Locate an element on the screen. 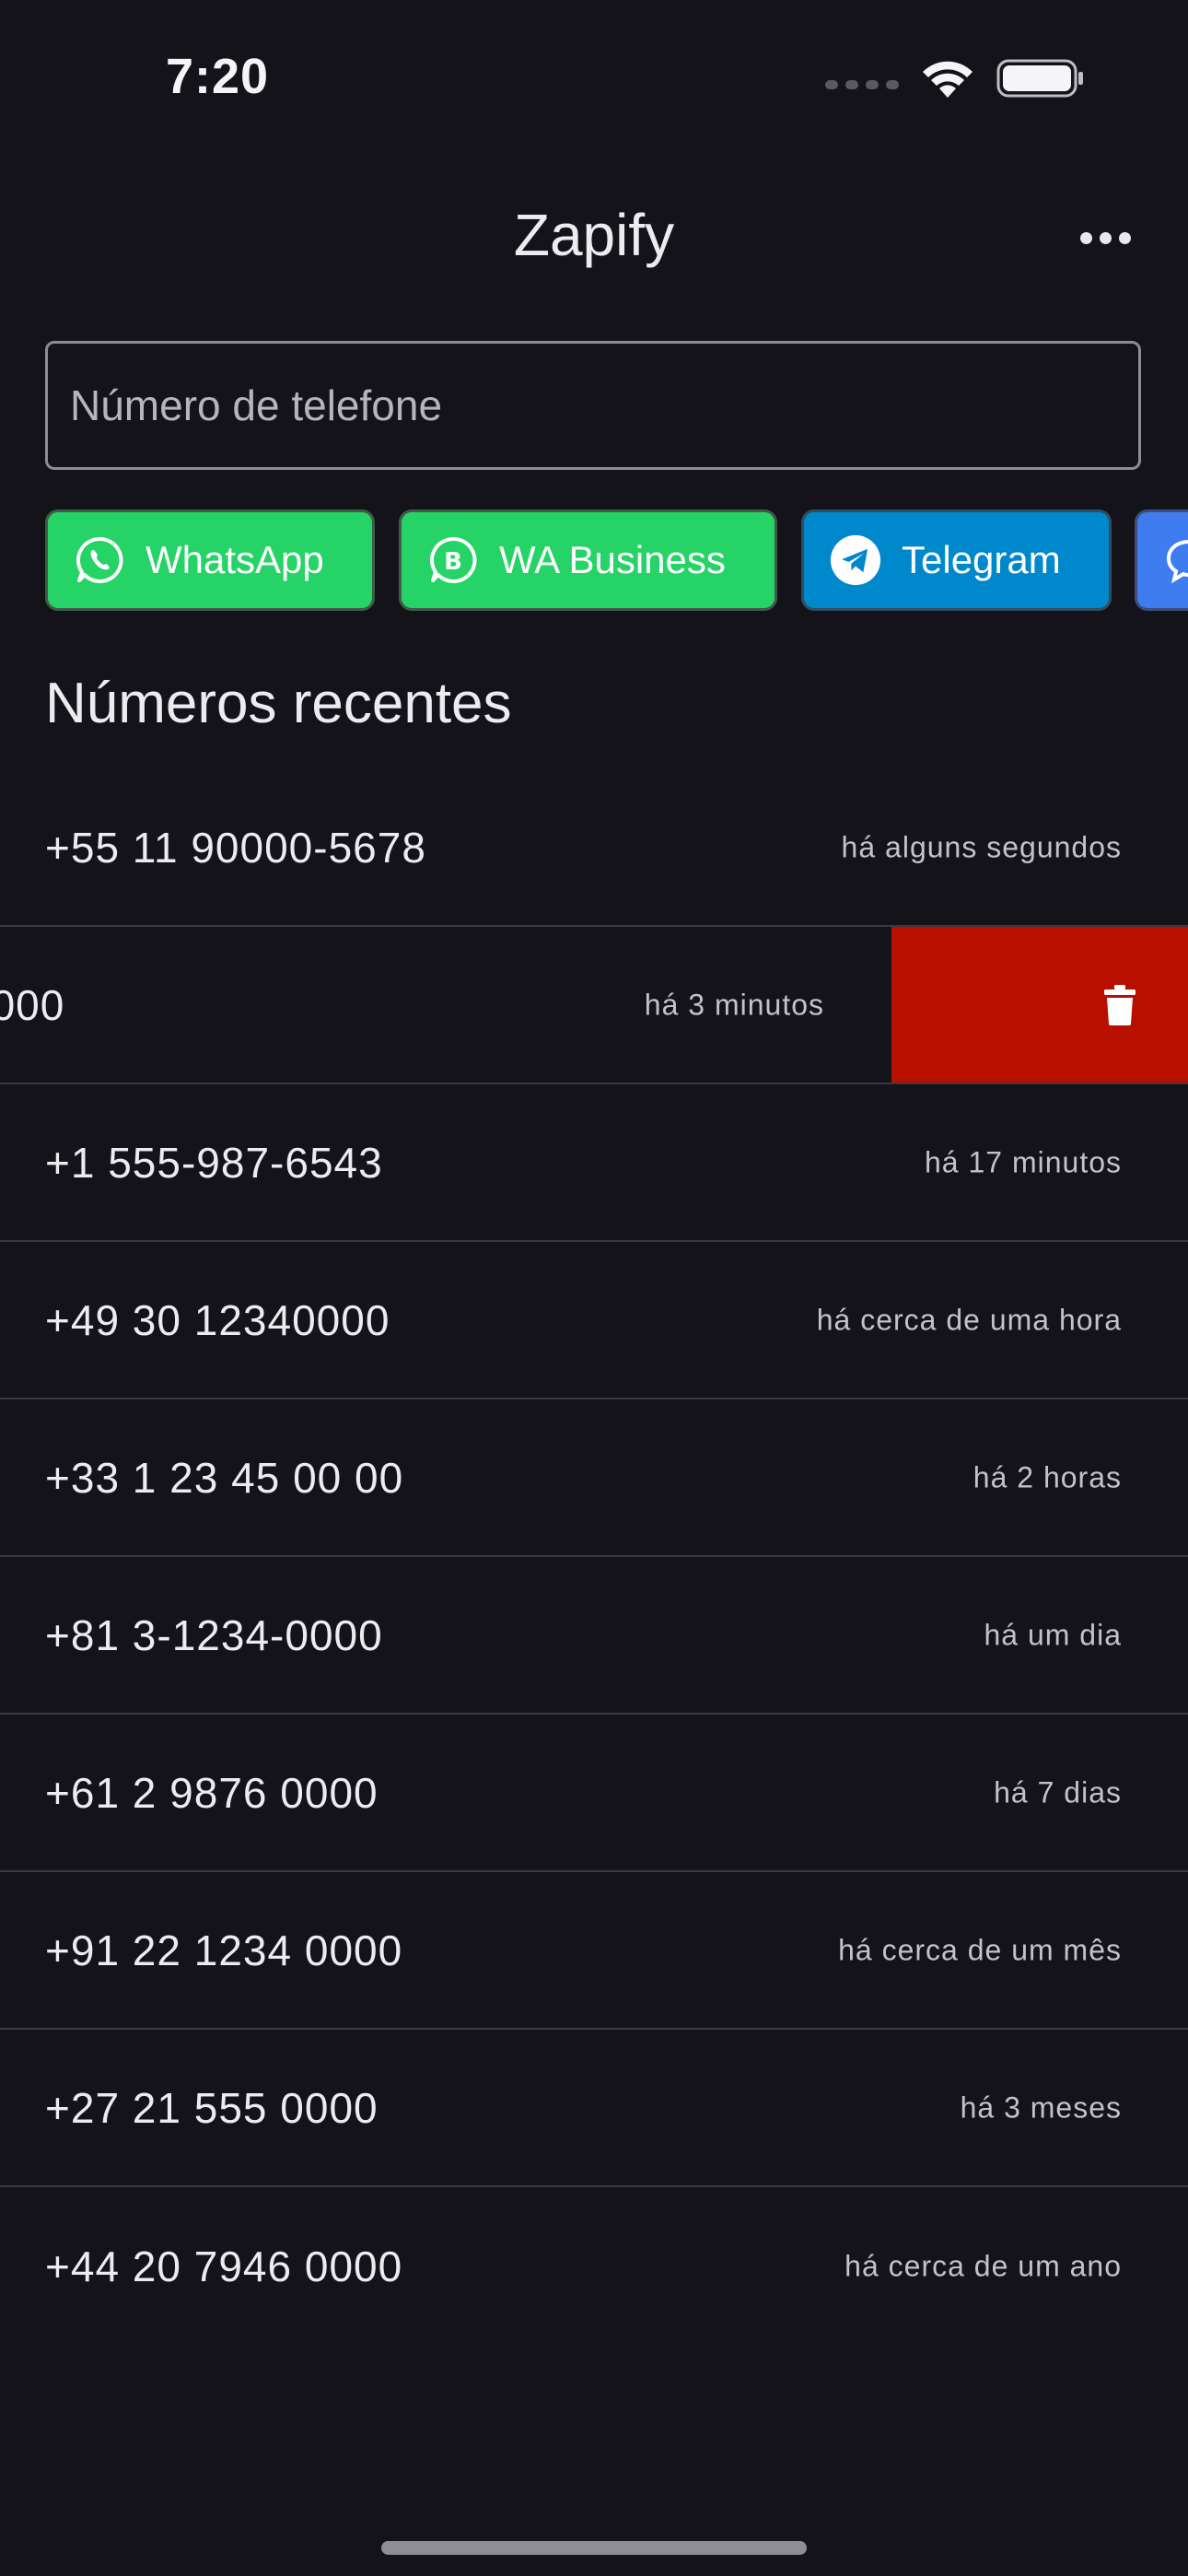 The image size is (1188, 2576). relative-time: há 17 minutos is located at coordinates (1023, 1161).